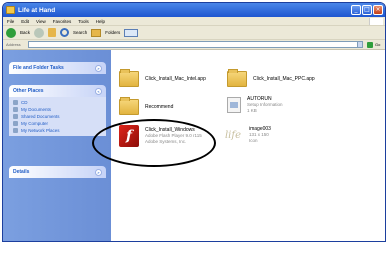 The height and width of the screenshot is (267, 390). I want to click on file-item: Recommend, so click(146, 106).